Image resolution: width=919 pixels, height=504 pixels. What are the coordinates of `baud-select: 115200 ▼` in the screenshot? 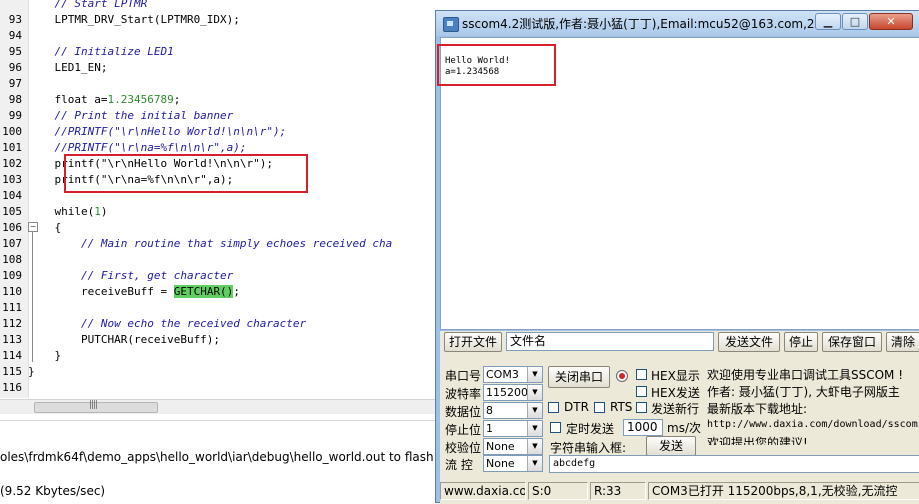 It's located at (513, 392).